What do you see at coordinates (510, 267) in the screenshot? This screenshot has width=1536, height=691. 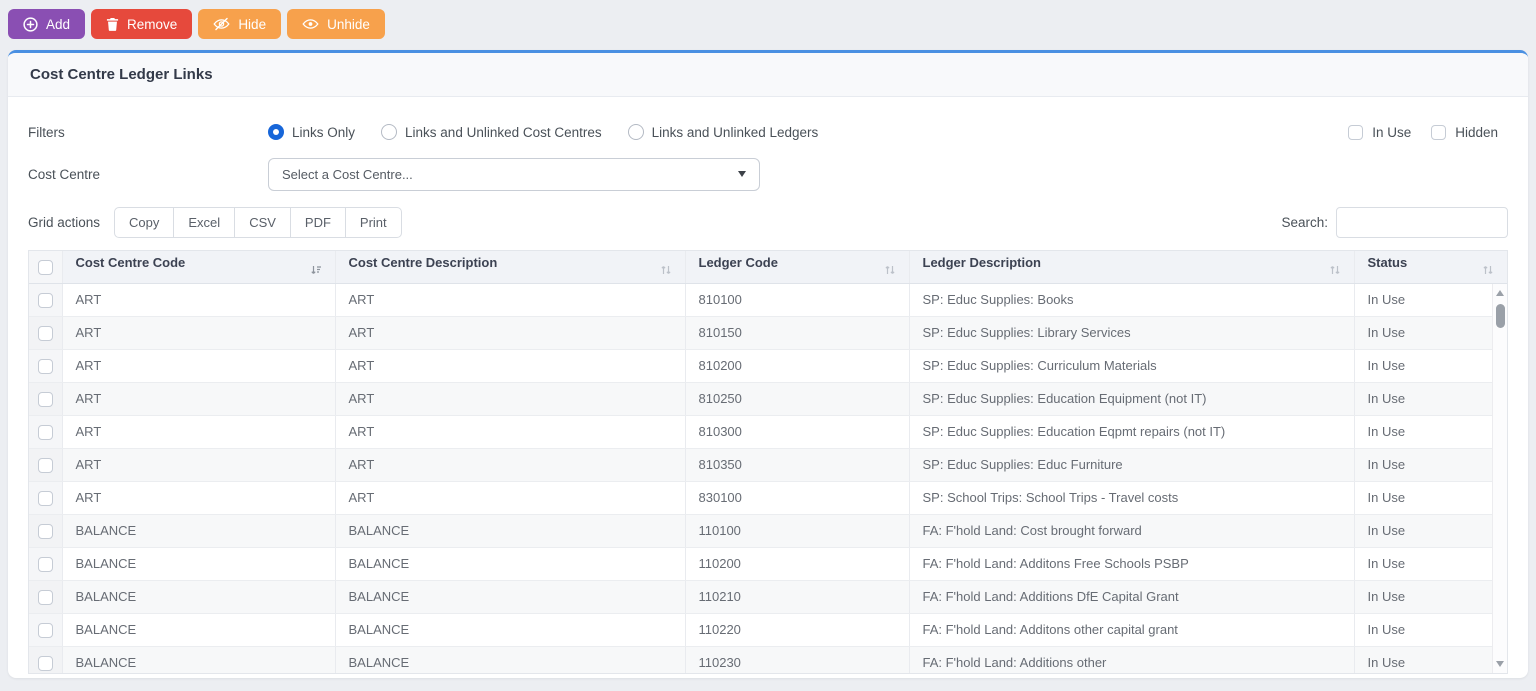 I see `column-header-cost-centre-description: Cost Centre Description` at bounding box center [510, 267].